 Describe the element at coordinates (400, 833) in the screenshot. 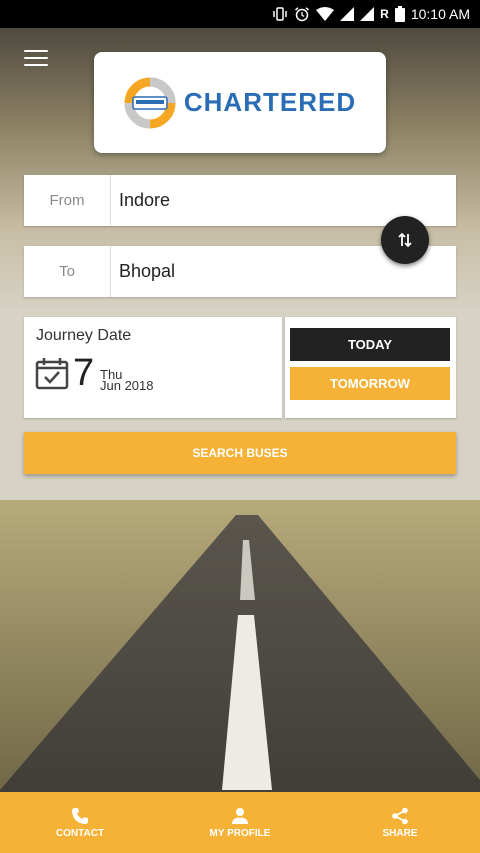

I see `nav-share-label: SHARE` at that location.